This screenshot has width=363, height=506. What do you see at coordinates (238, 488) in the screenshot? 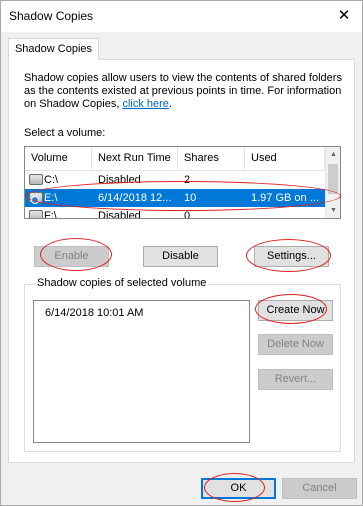
I see `ok-button: OK` at bounding box center [238, 488].